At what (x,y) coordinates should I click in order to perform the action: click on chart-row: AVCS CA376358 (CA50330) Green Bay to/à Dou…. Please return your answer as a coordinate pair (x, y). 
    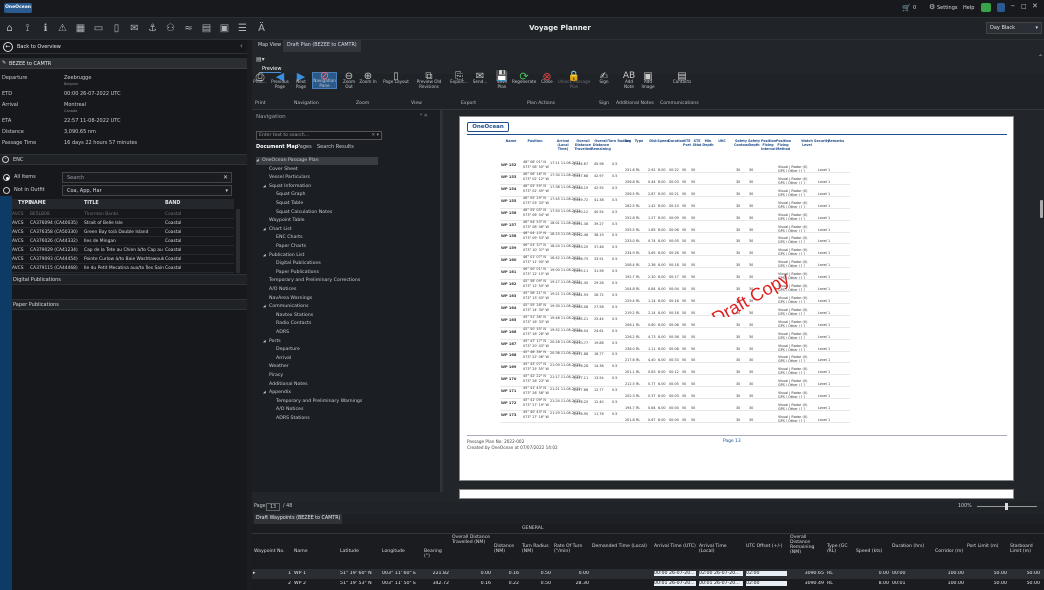
    Looking at the image, I should click on (118, 232).